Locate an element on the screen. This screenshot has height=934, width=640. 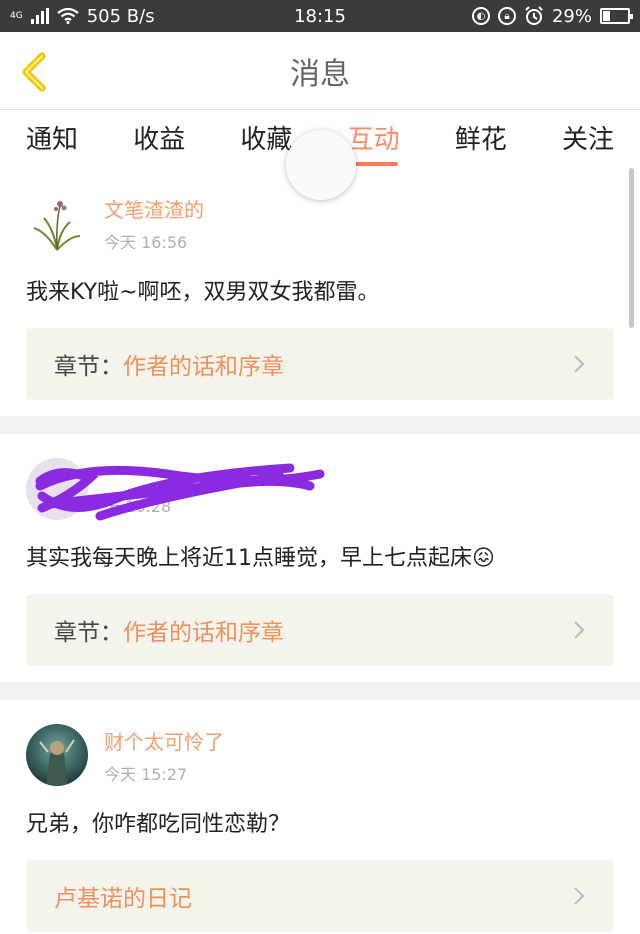
touch-ripple is located at coordinates (321, 165).